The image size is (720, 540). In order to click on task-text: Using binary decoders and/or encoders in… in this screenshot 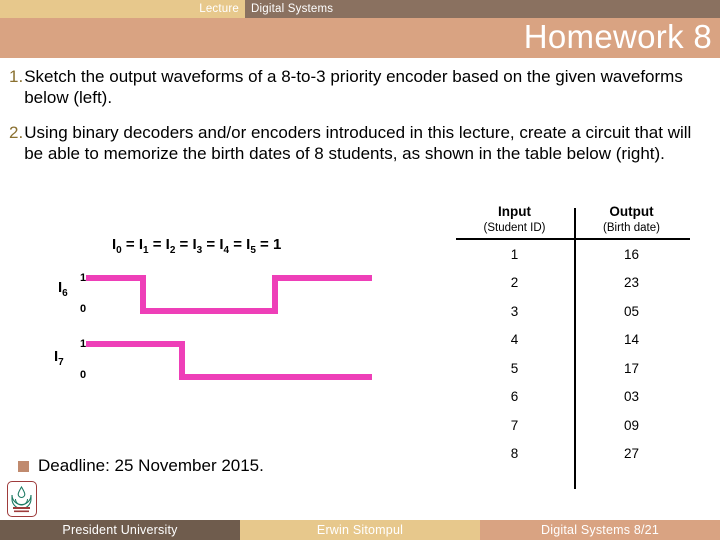, I will do `click(358, 143)`.